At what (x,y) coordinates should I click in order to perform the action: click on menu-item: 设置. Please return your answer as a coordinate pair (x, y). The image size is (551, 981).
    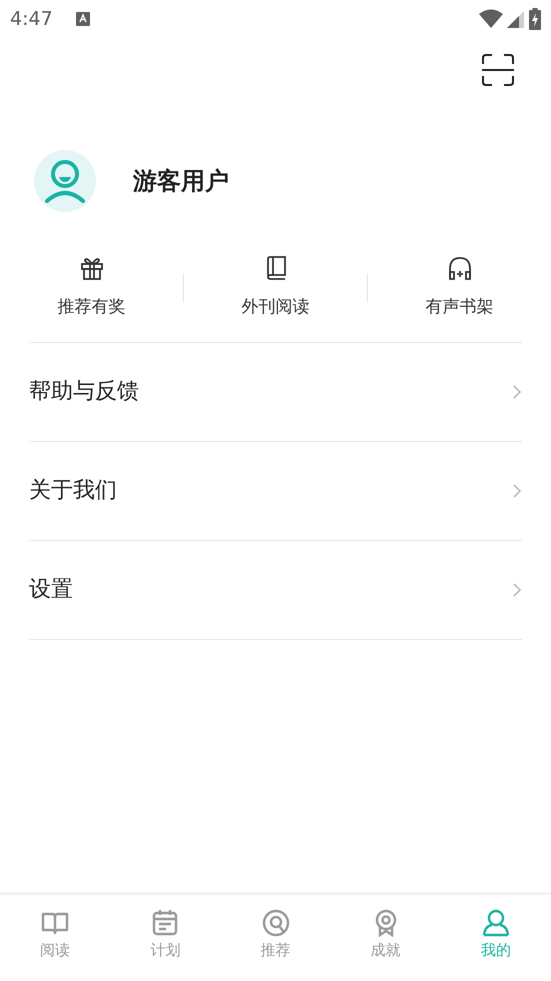
    Looking at the image, I should click on (275, 590).